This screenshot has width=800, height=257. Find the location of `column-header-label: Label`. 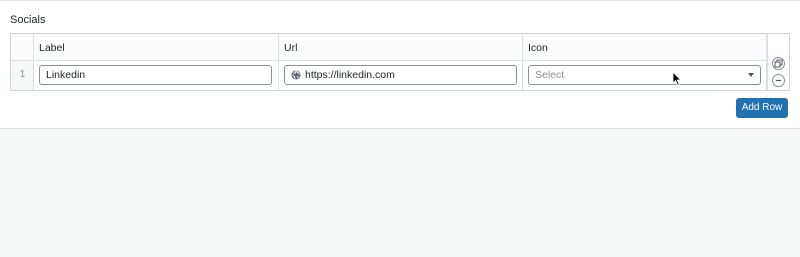

column-header-label: Label is located at coordinates (52, 48).